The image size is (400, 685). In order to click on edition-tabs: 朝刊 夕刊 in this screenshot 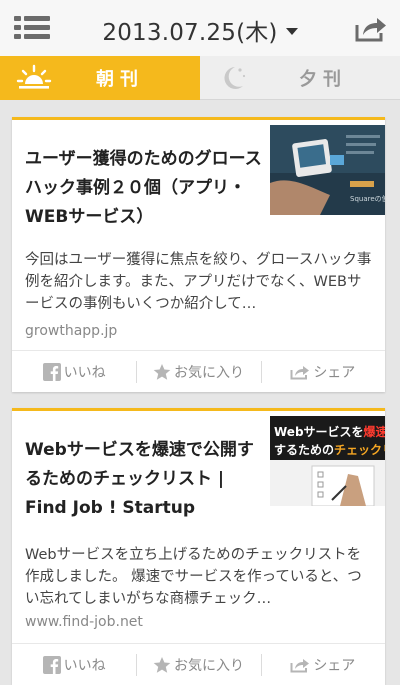, I will do `click(200, 78)`.